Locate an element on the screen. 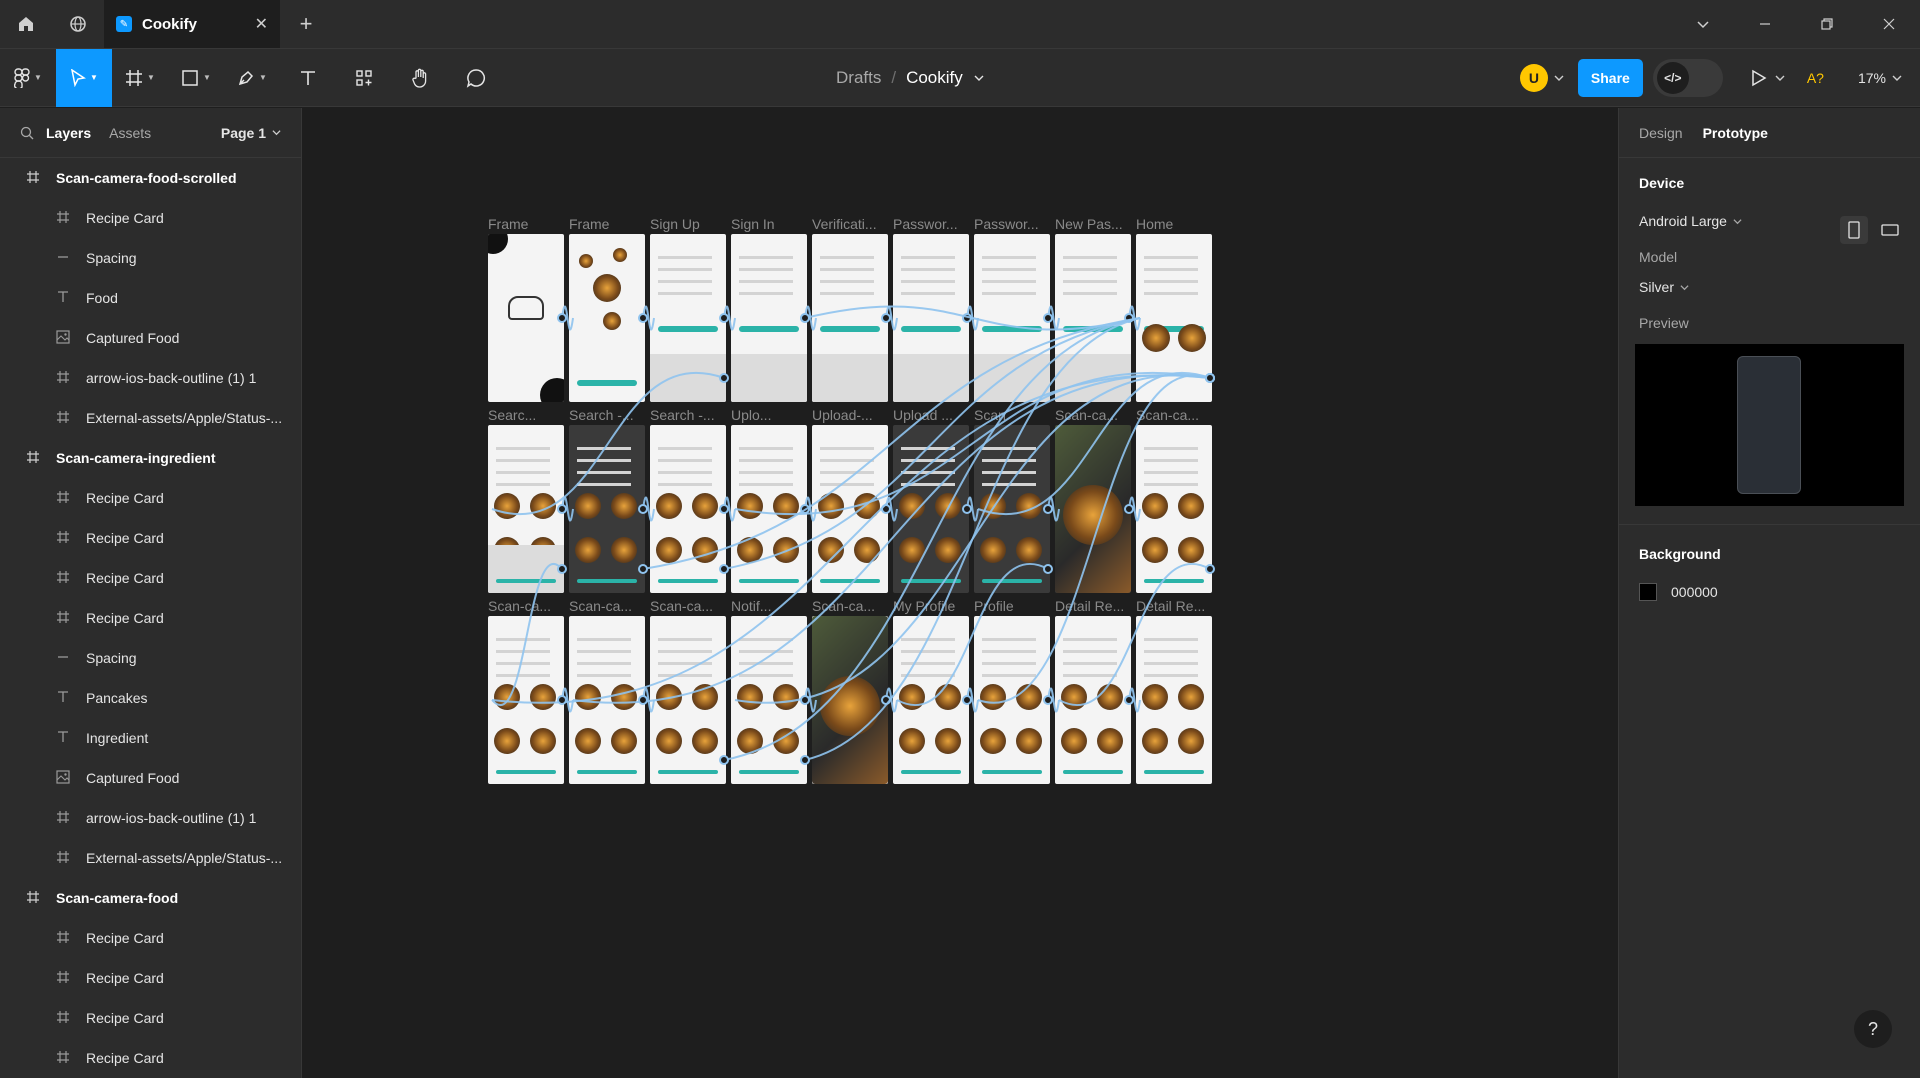  portrait-icon is located at coordinates (1854, 230).